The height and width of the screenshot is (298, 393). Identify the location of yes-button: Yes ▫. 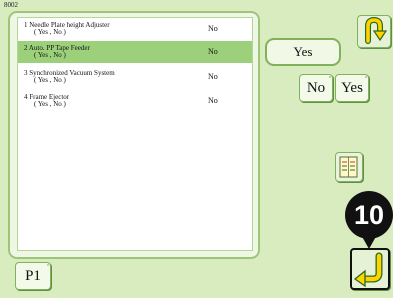
(352, 88).